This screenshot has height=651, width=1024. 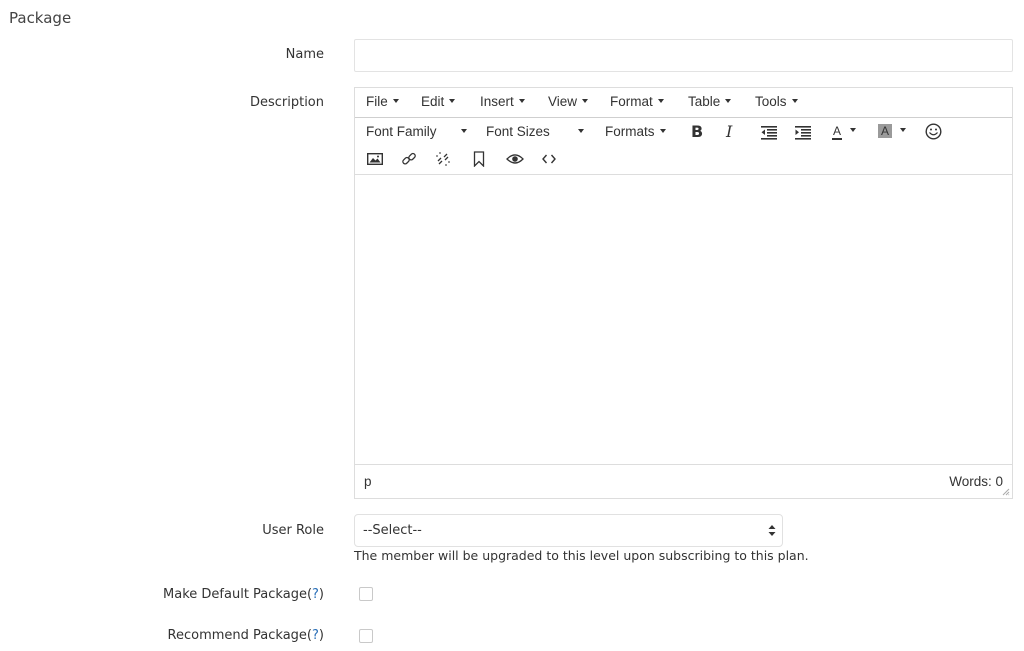 I want to click on menu-edit-label: Edit, so click(x=433, y=101).